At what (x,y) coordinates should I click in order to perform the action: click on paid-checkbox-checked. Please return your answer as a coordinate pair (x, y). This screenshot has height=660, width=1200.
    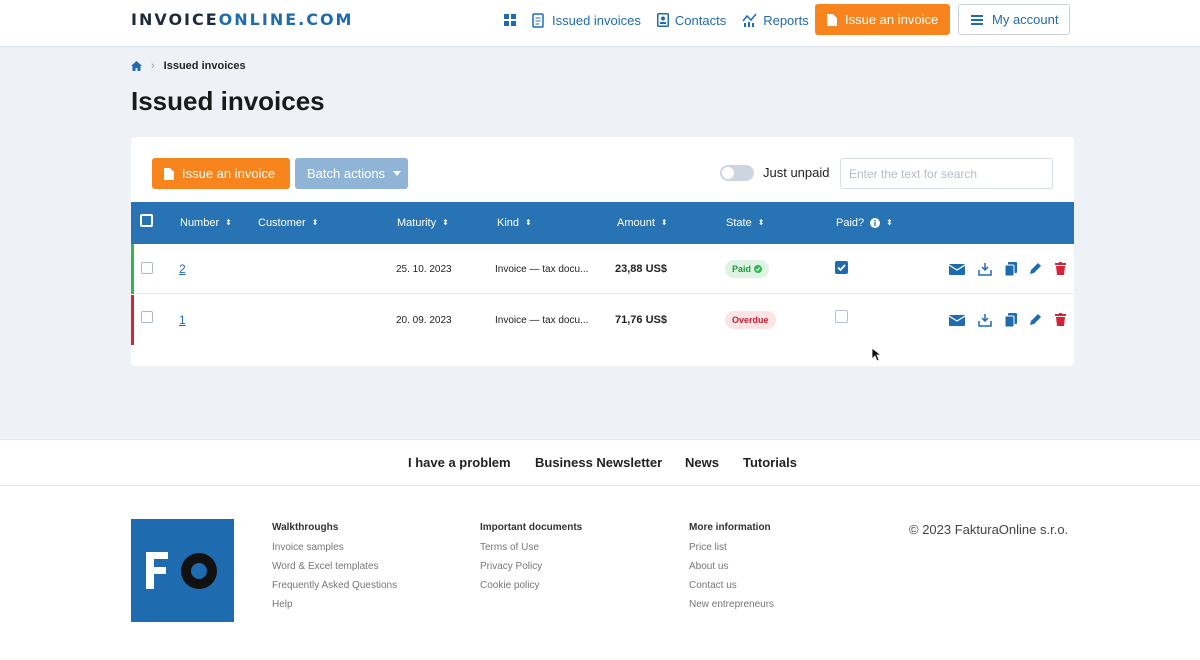
    Looking at the image, I should click on (841, 267).